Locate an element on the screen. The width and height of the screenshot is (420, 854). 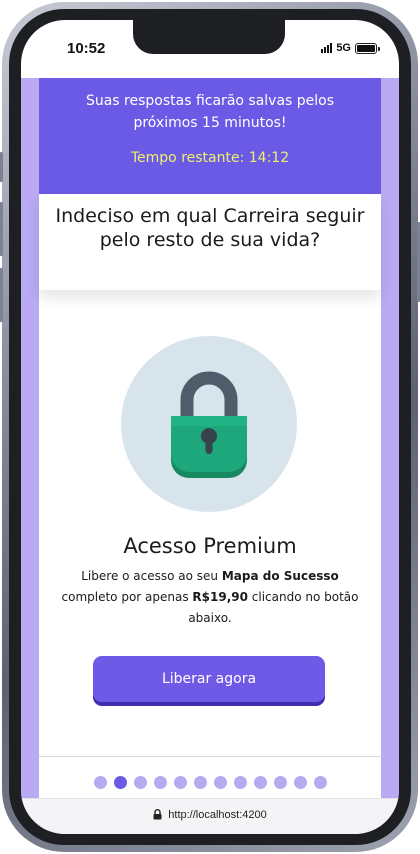
divider is located at coordinates (210, 756).